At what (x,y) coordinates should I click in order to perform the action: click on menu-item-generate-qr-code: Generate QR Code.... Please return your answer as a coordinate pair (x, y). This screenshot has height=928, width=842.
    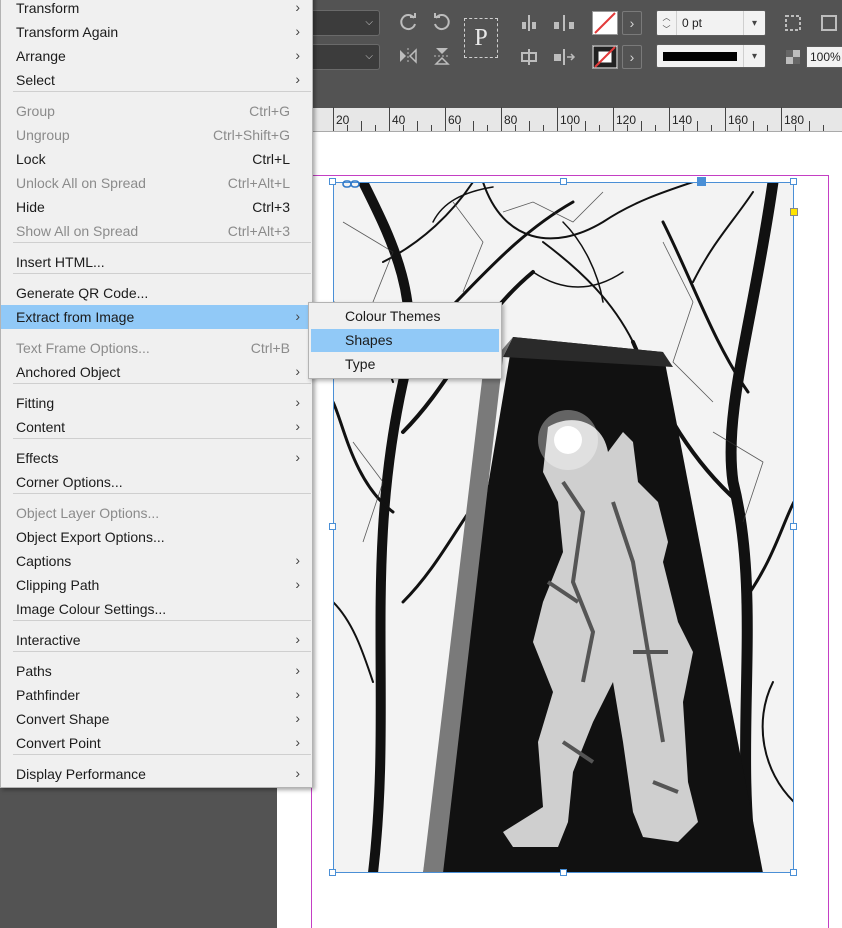
    Looking at the image, I should click on (156, 293).